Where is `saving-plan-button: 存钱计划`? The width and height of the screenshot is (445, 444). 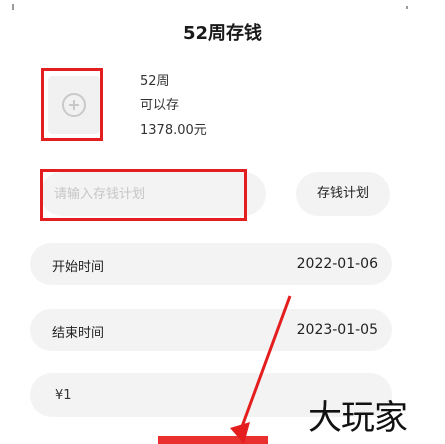
saving-plan-button: 存钱计划 is located at coordinates (343, 194).